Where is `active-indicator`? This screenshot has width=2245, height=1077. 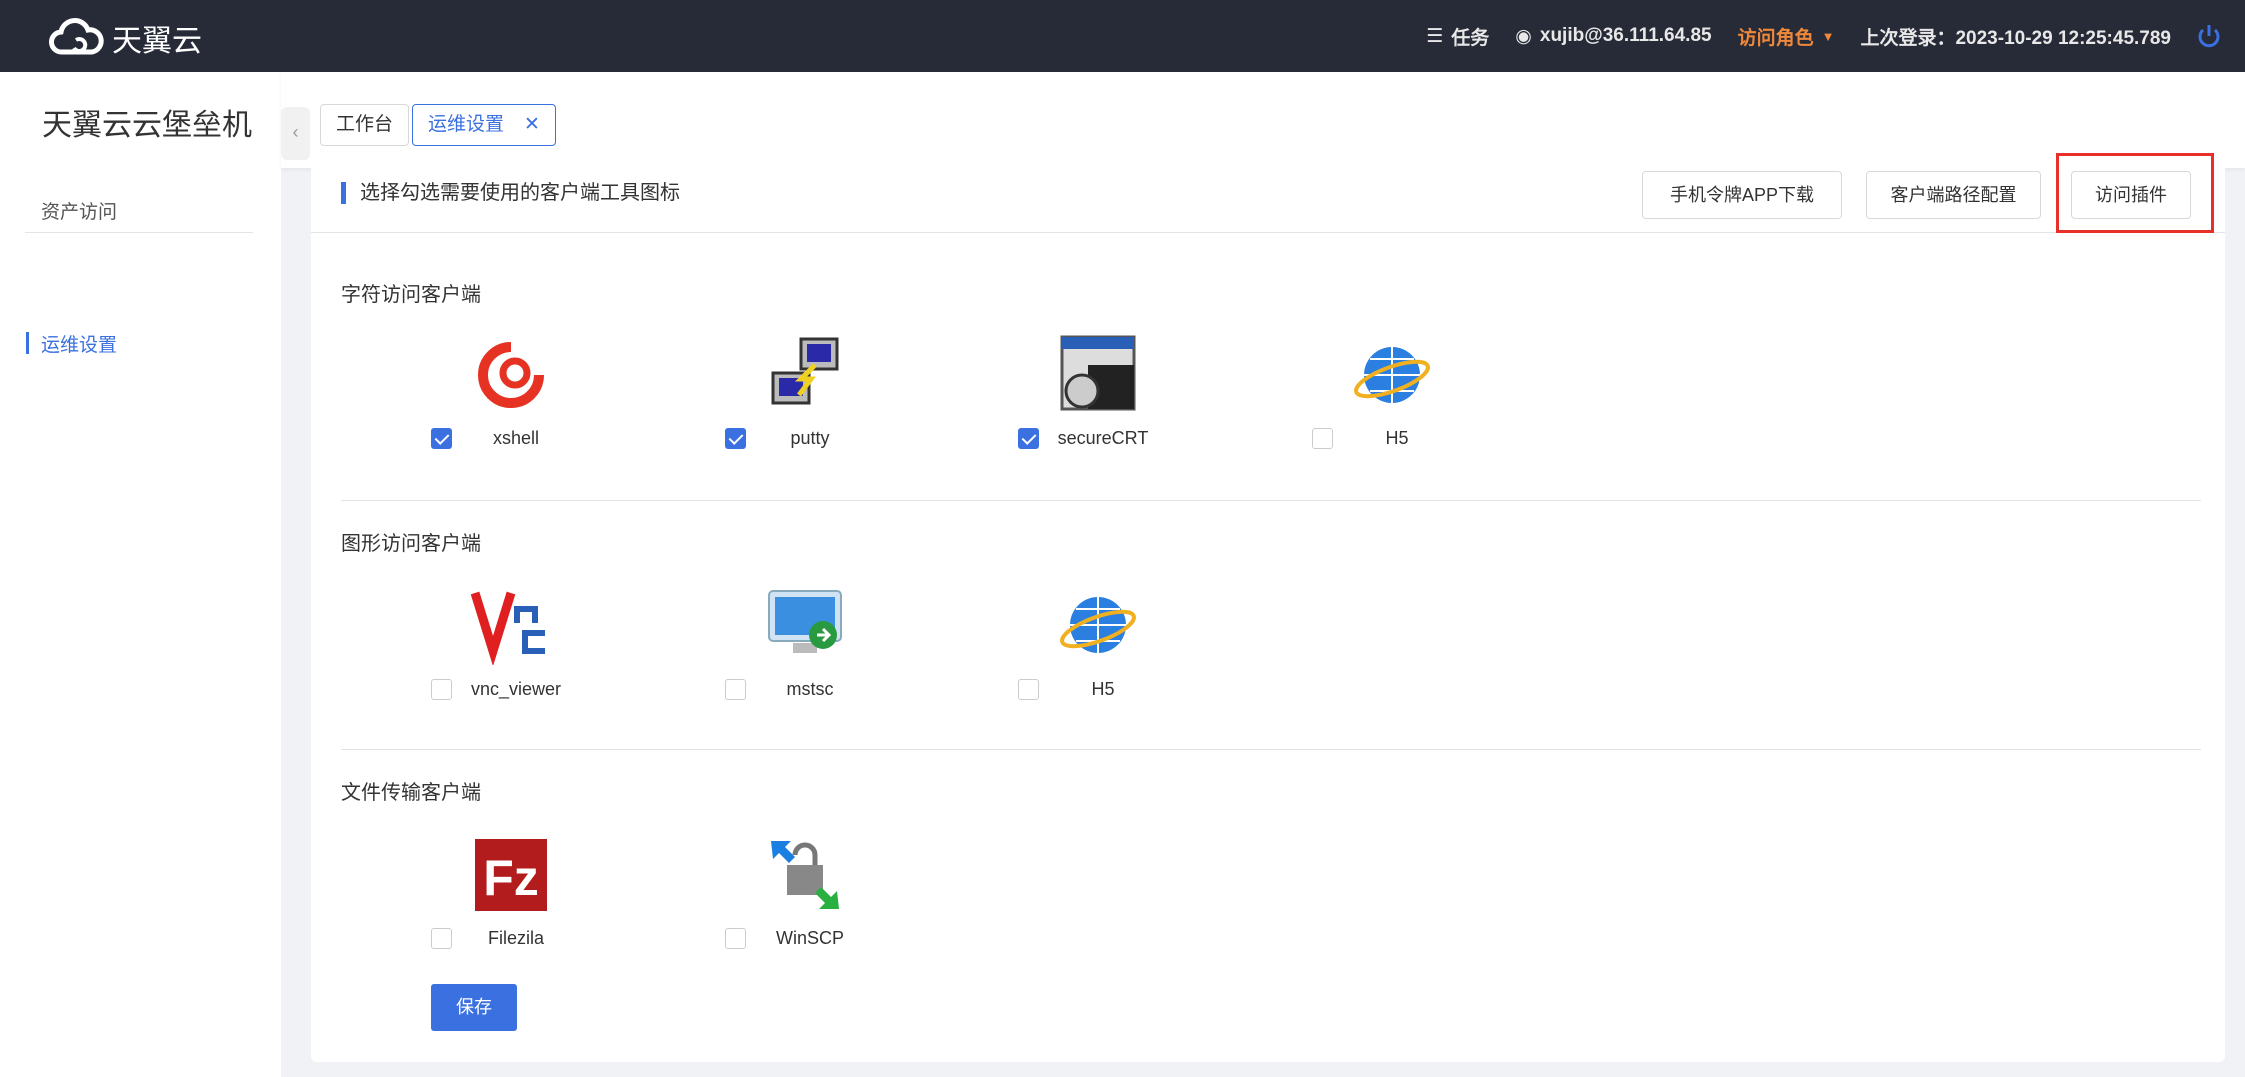
active-indicator is located at coordinates (27, 343).